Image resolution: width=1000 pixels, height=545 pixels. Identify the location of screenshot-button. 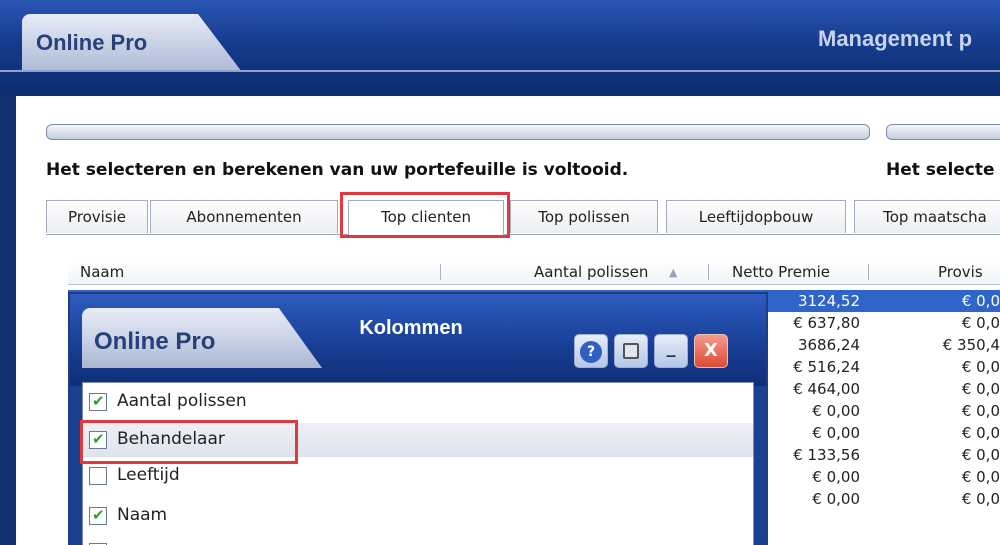
(631, 351).